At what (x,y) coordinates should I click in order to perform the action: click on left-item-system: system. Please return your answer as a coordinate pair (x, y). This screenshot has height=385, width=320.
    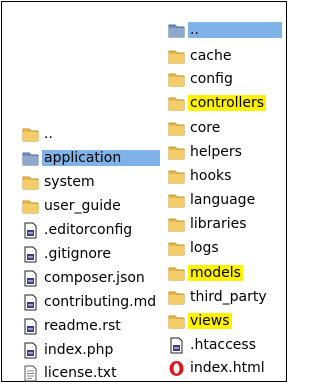
    Looking at the image, I should click on (59, 182).